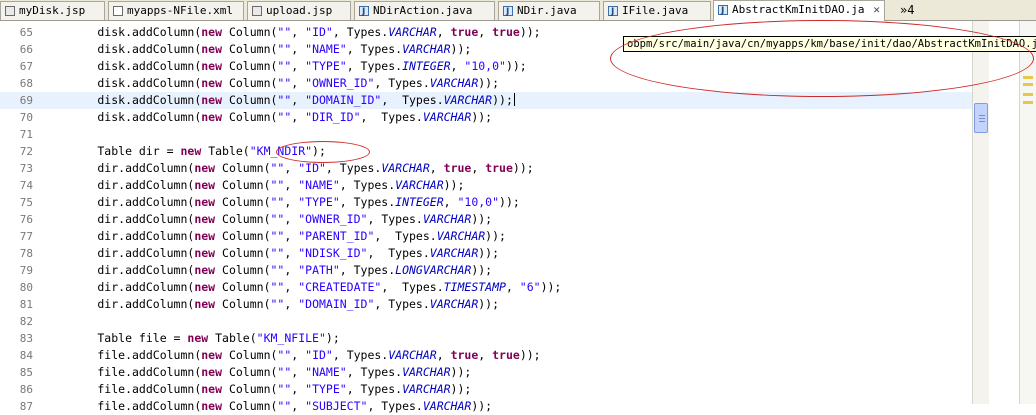 The height and width of the screenshot is (415, 1036). I want to click on line-number: 72, so click(26, 151).